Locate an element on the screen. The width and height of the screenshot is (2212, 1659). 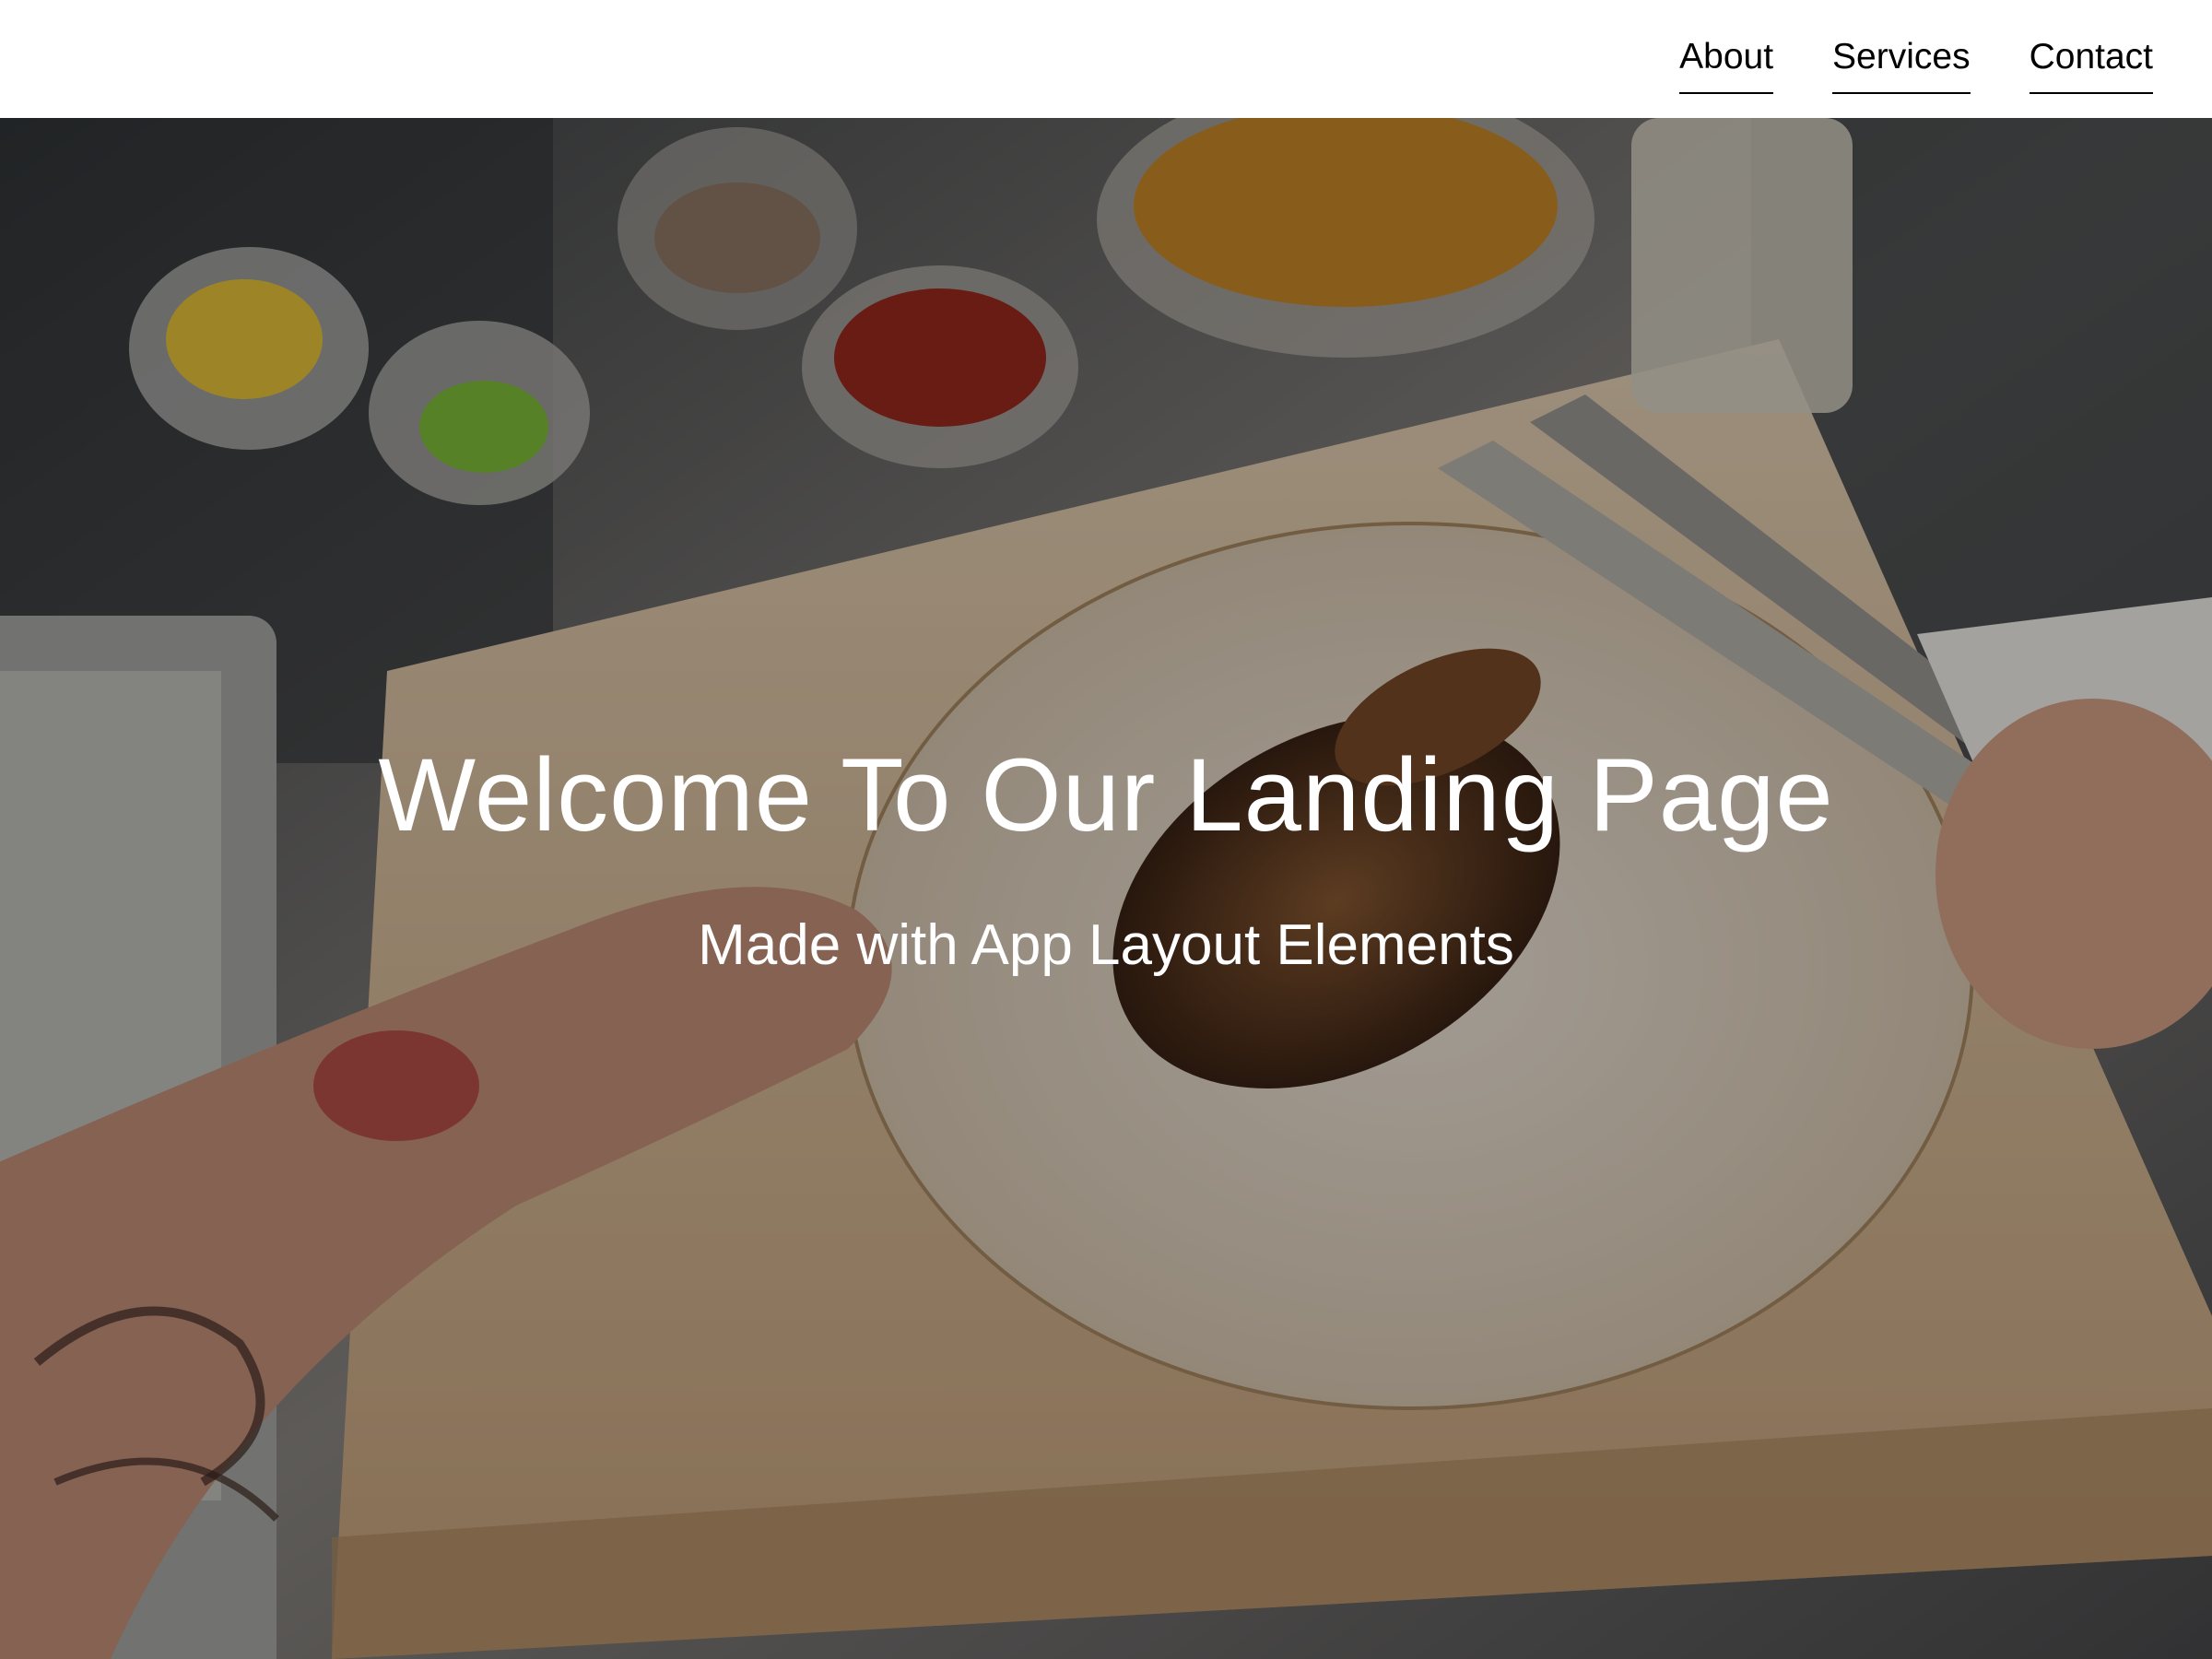
nav-link-contact: Contact is located at coordinates (2091, 64).